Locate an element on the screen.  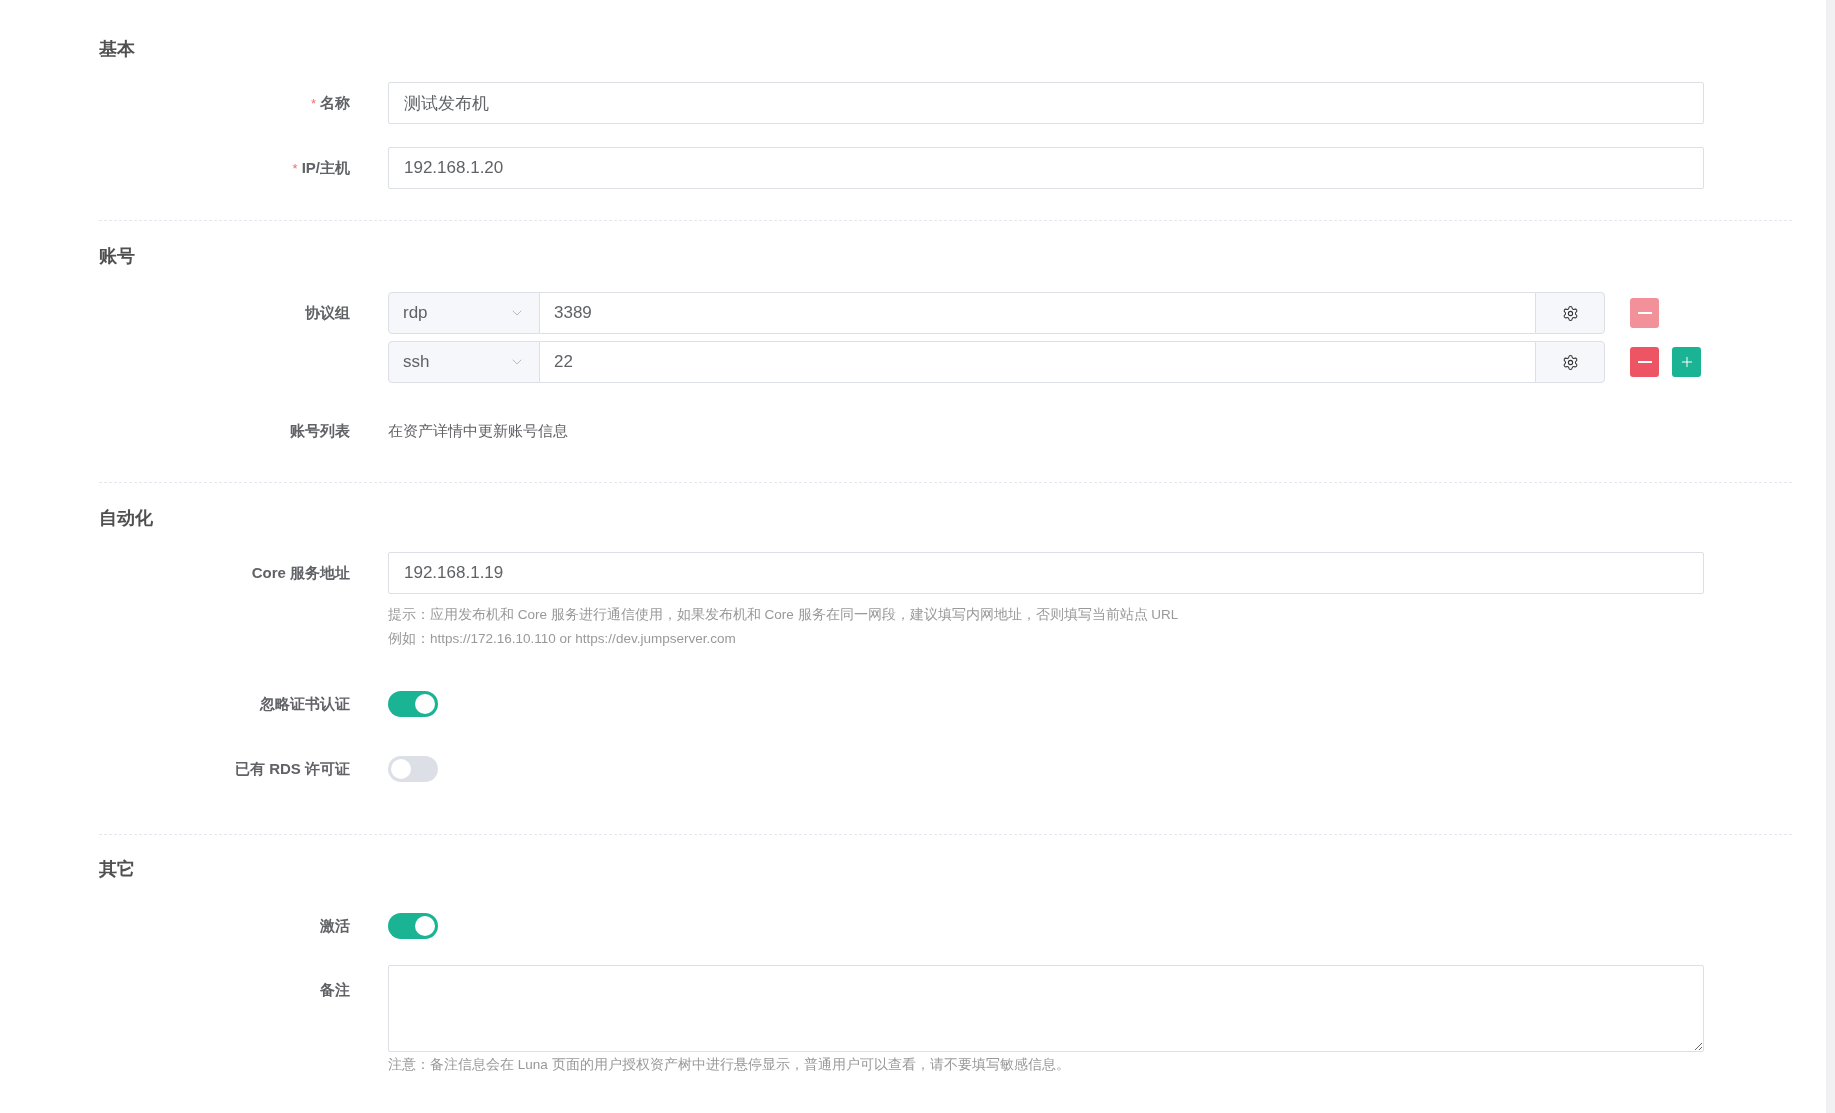
remove-button is located at coordinates (1644, 362).